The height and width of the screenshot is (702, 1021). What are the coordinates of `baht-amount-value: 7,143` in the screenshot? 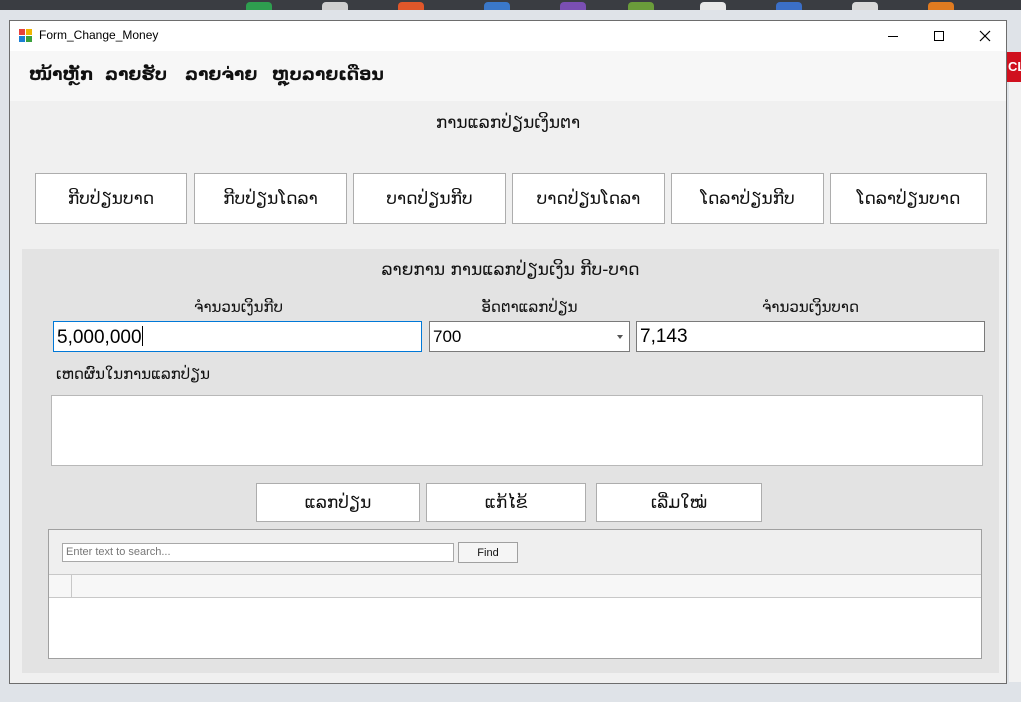 It's located at (664, 336).